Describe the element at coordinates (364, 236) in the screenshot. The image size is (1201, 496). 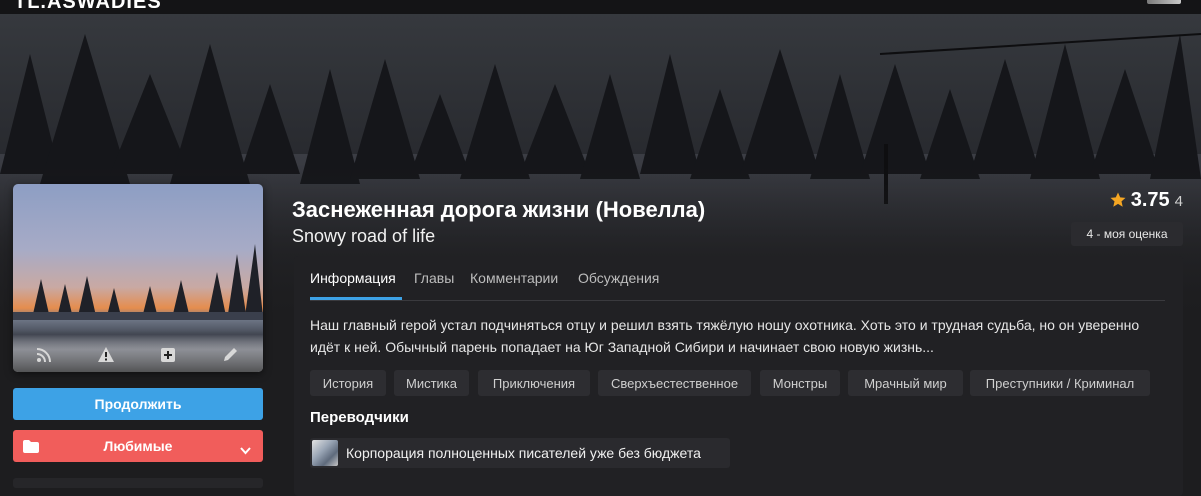
I see `original-title: Snowy road of life` at that location.